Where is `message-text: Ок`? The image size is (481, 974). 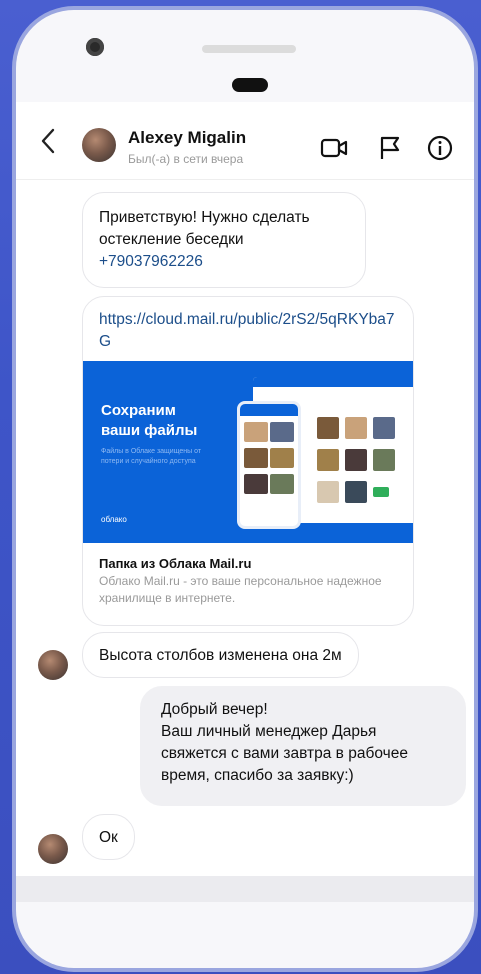
message-text: Ок is located at coordinates (108, 837).